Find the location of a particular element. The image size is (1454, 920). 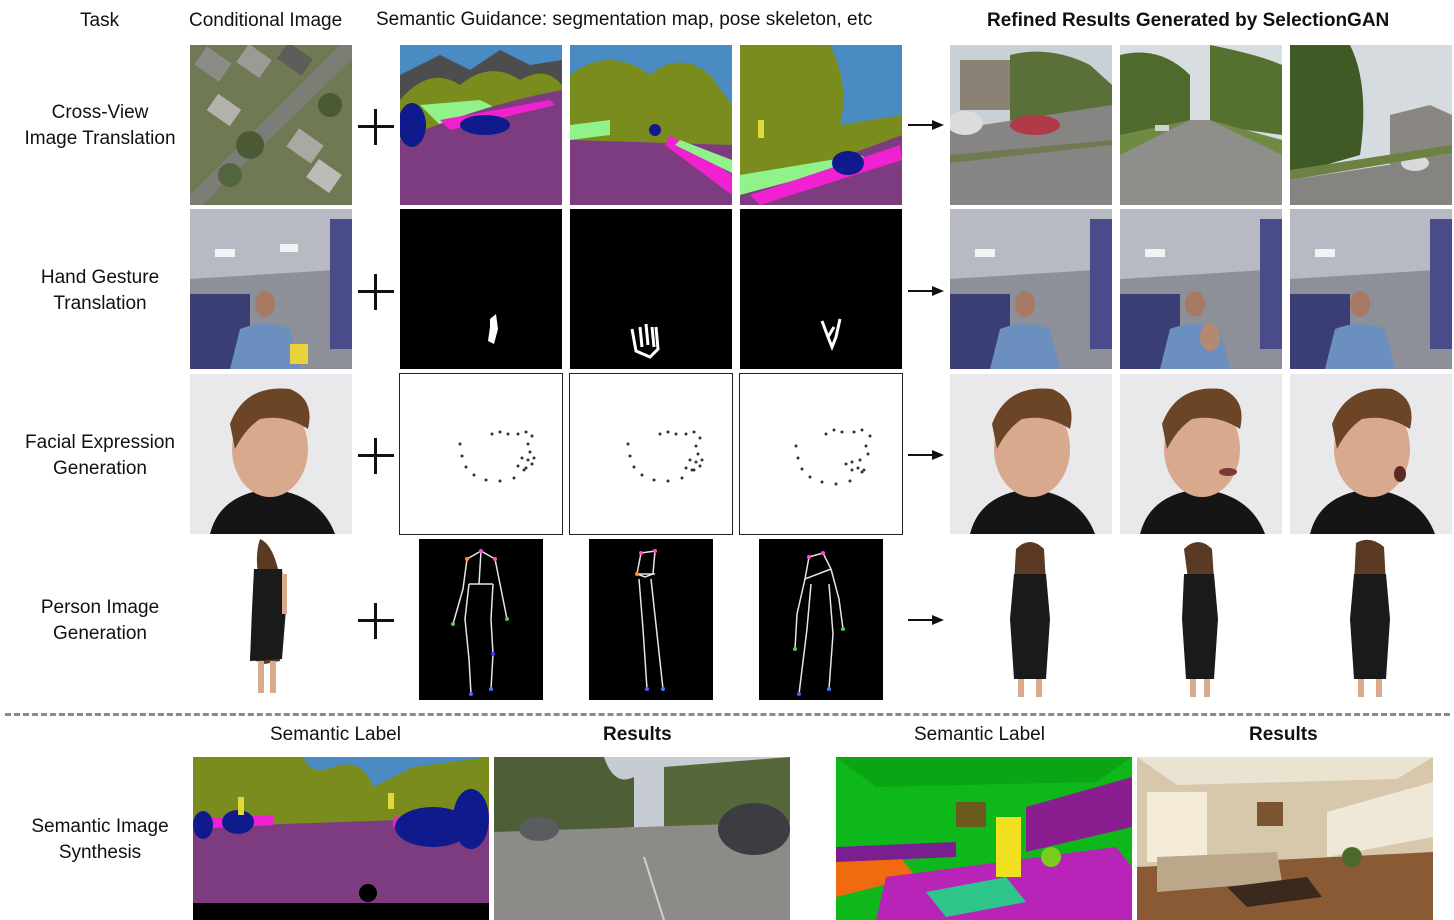

header-conditional-image: Conditional Image is located at coordinates (266, 20).